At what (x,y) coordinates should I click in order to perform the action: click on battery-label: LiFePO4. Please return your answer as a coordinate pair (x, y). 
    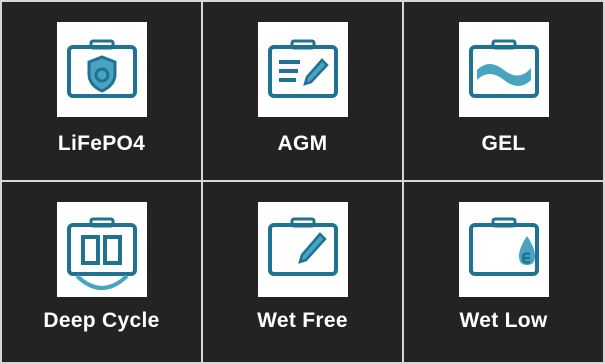
    Looking at the image, I should click on (101, 143).